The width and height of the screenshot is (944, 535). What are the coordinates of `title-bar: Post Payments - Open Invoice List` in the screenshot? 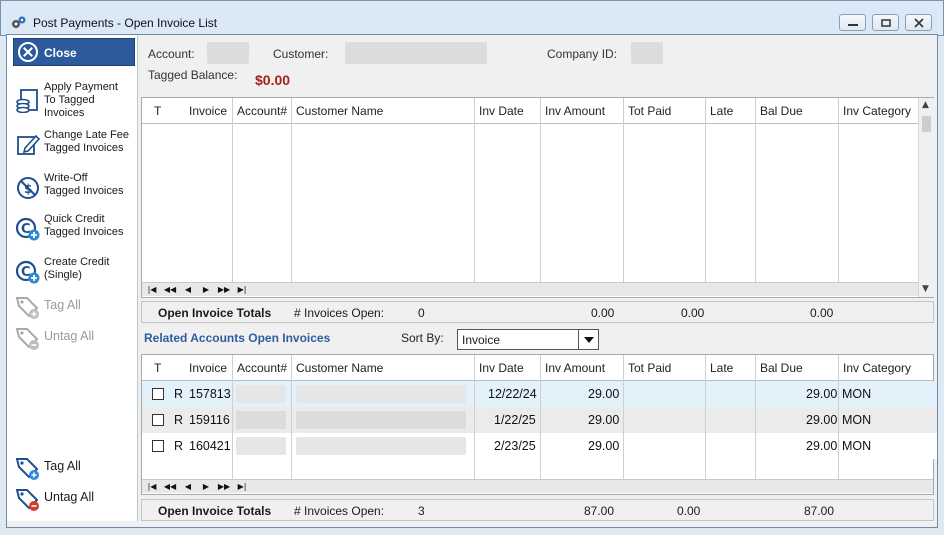 It's located at (472, 18).